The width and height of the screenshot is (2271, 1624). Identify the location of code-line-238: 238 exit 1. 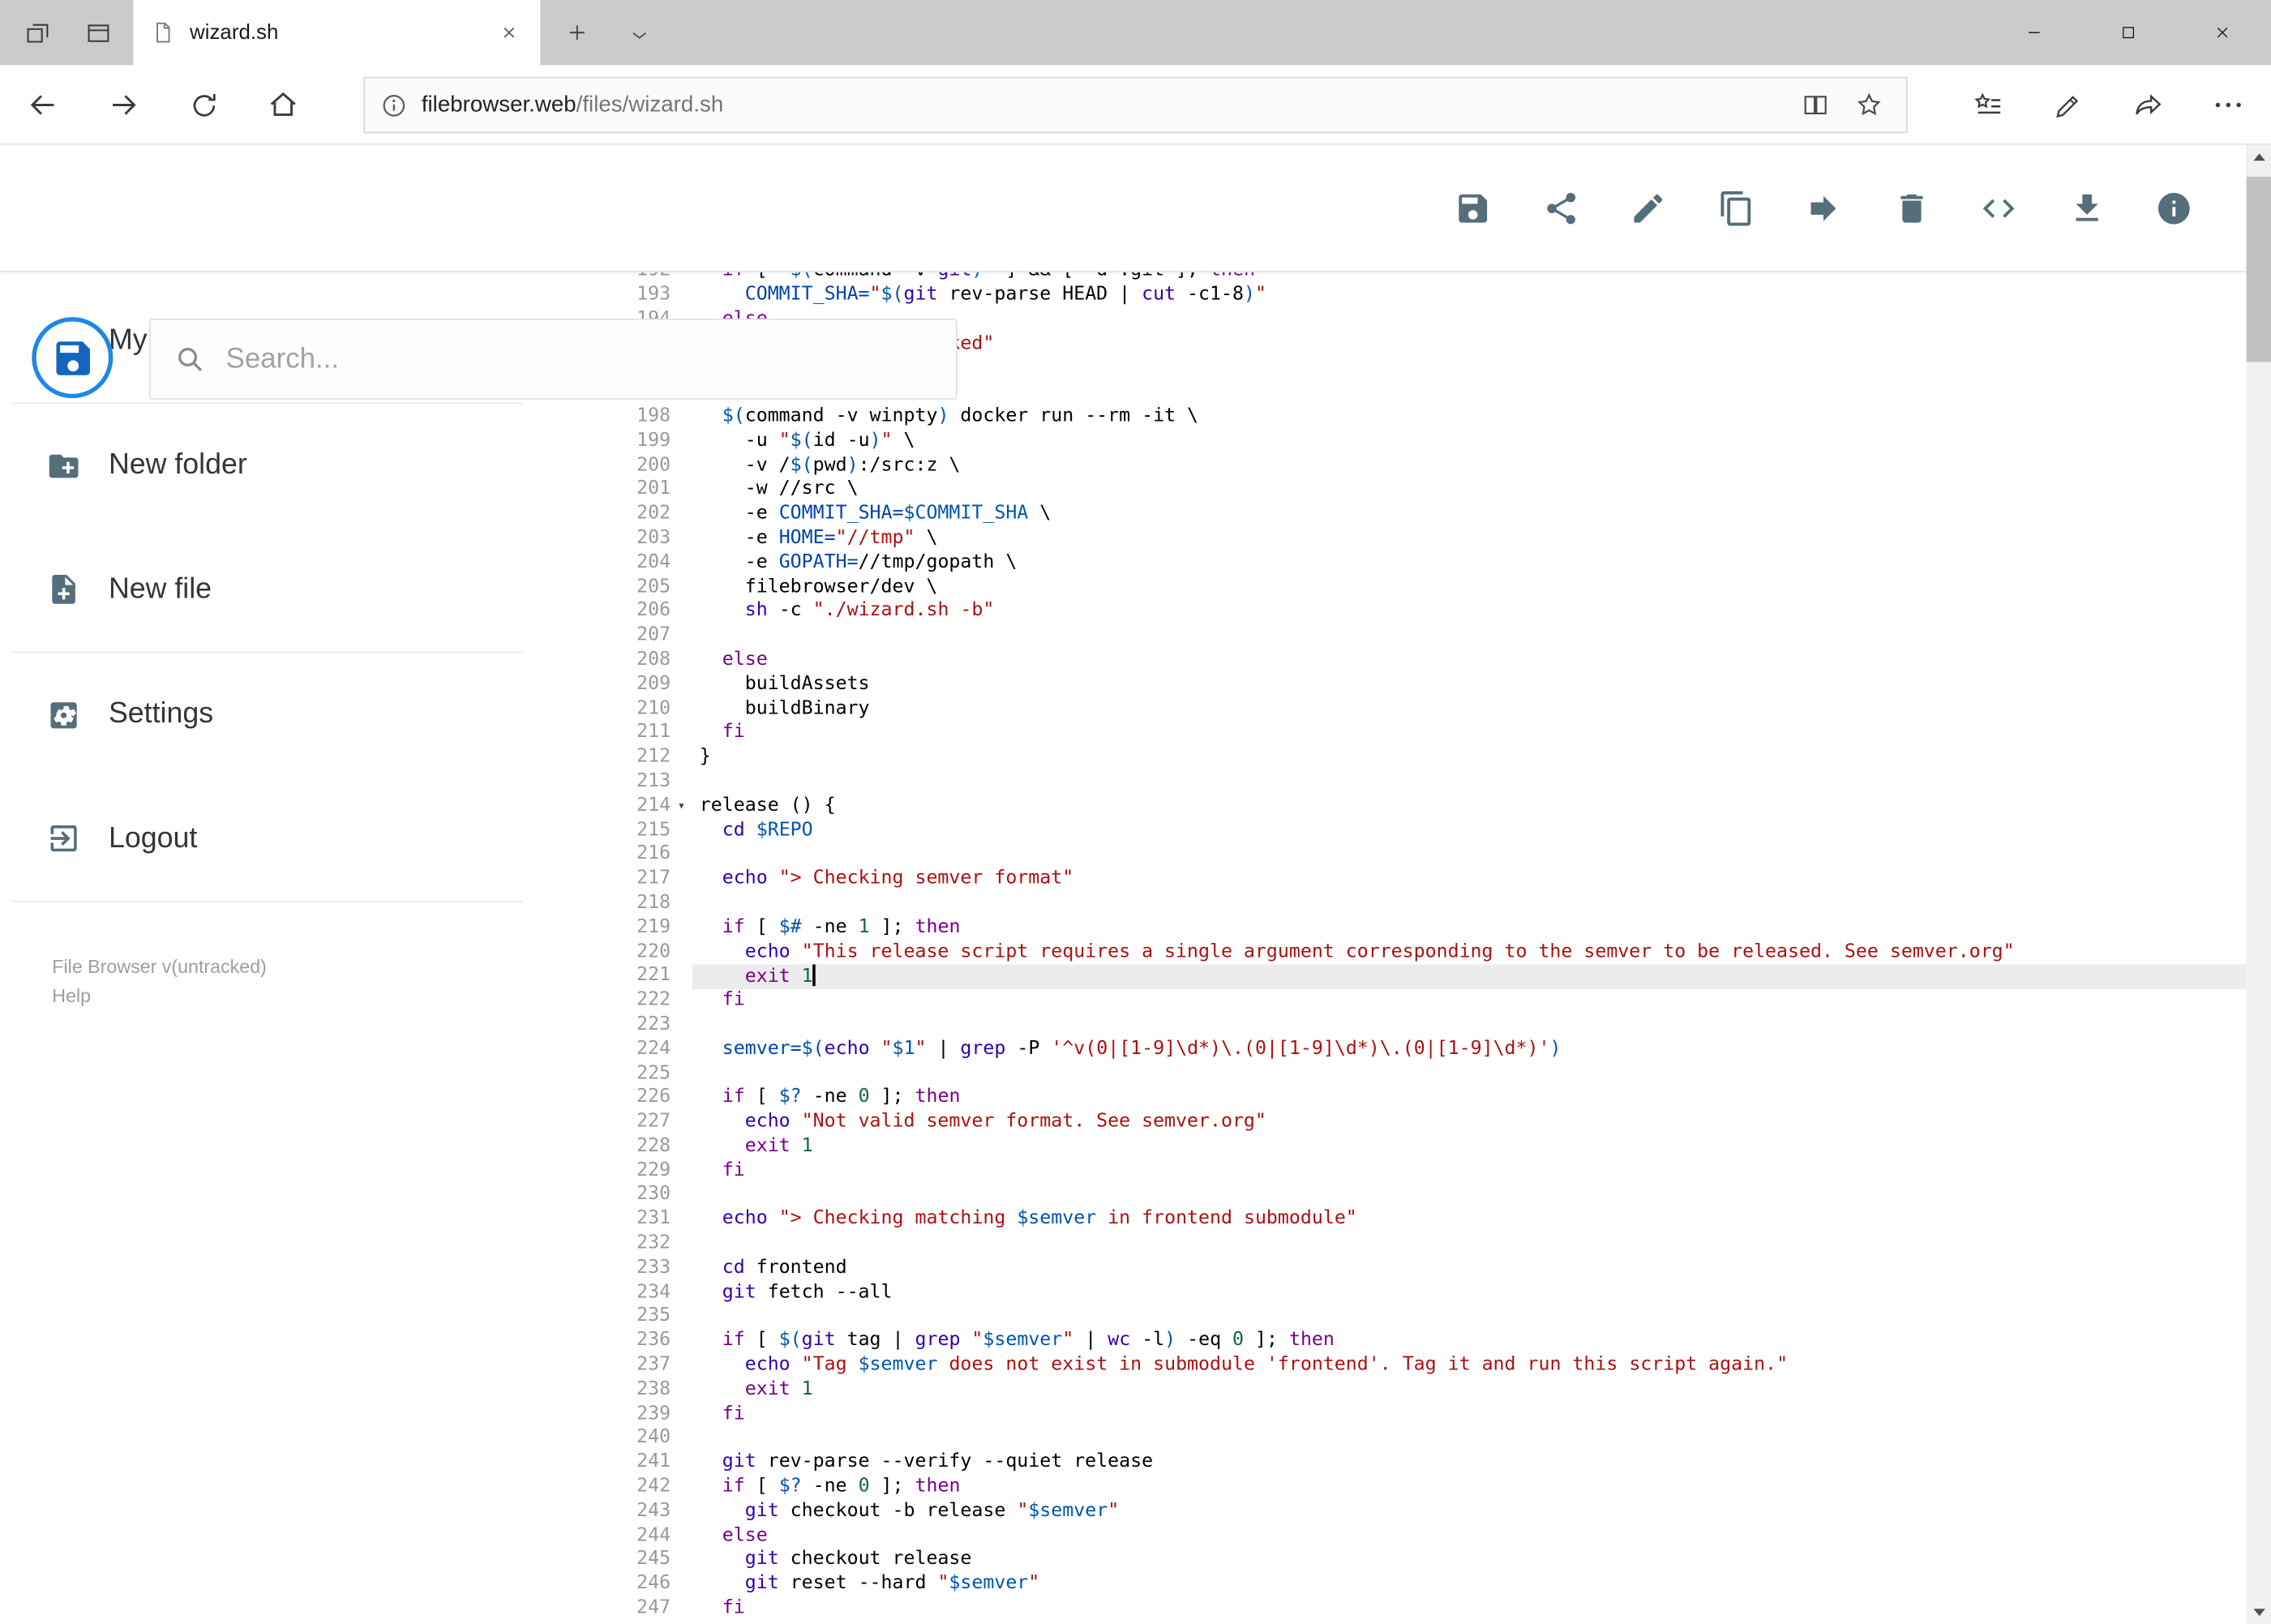
(1427, 1391).